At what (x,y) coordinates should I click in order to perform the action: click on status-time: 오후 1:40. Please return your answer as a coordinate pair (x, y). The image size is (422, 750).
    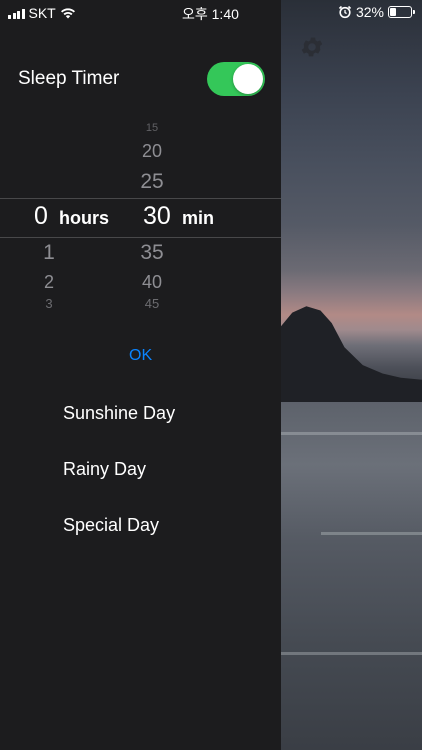
    Looking at the image, I should click on (210, 14).